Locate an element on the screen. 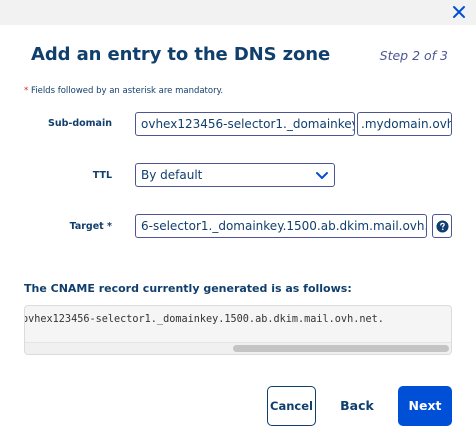 The width and height of the screenshot is (476, 443). horizontal-scrollbar is located at coordinates (238, 348).